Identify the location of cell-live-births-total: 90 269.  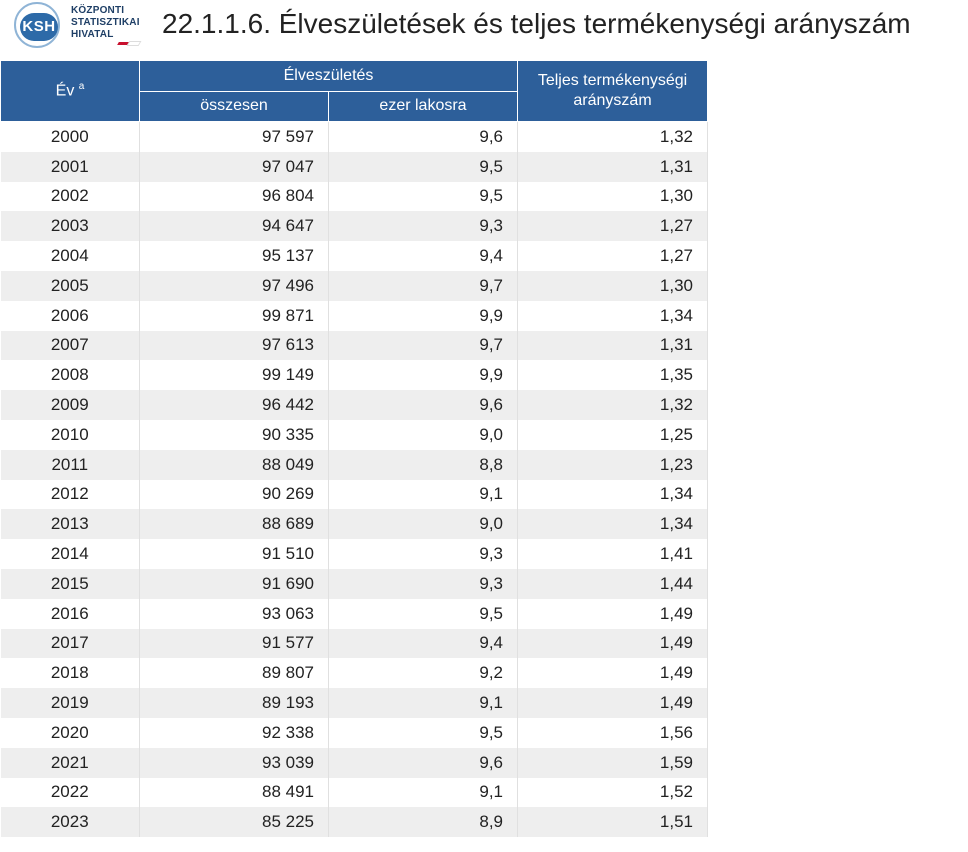
(234, 494).